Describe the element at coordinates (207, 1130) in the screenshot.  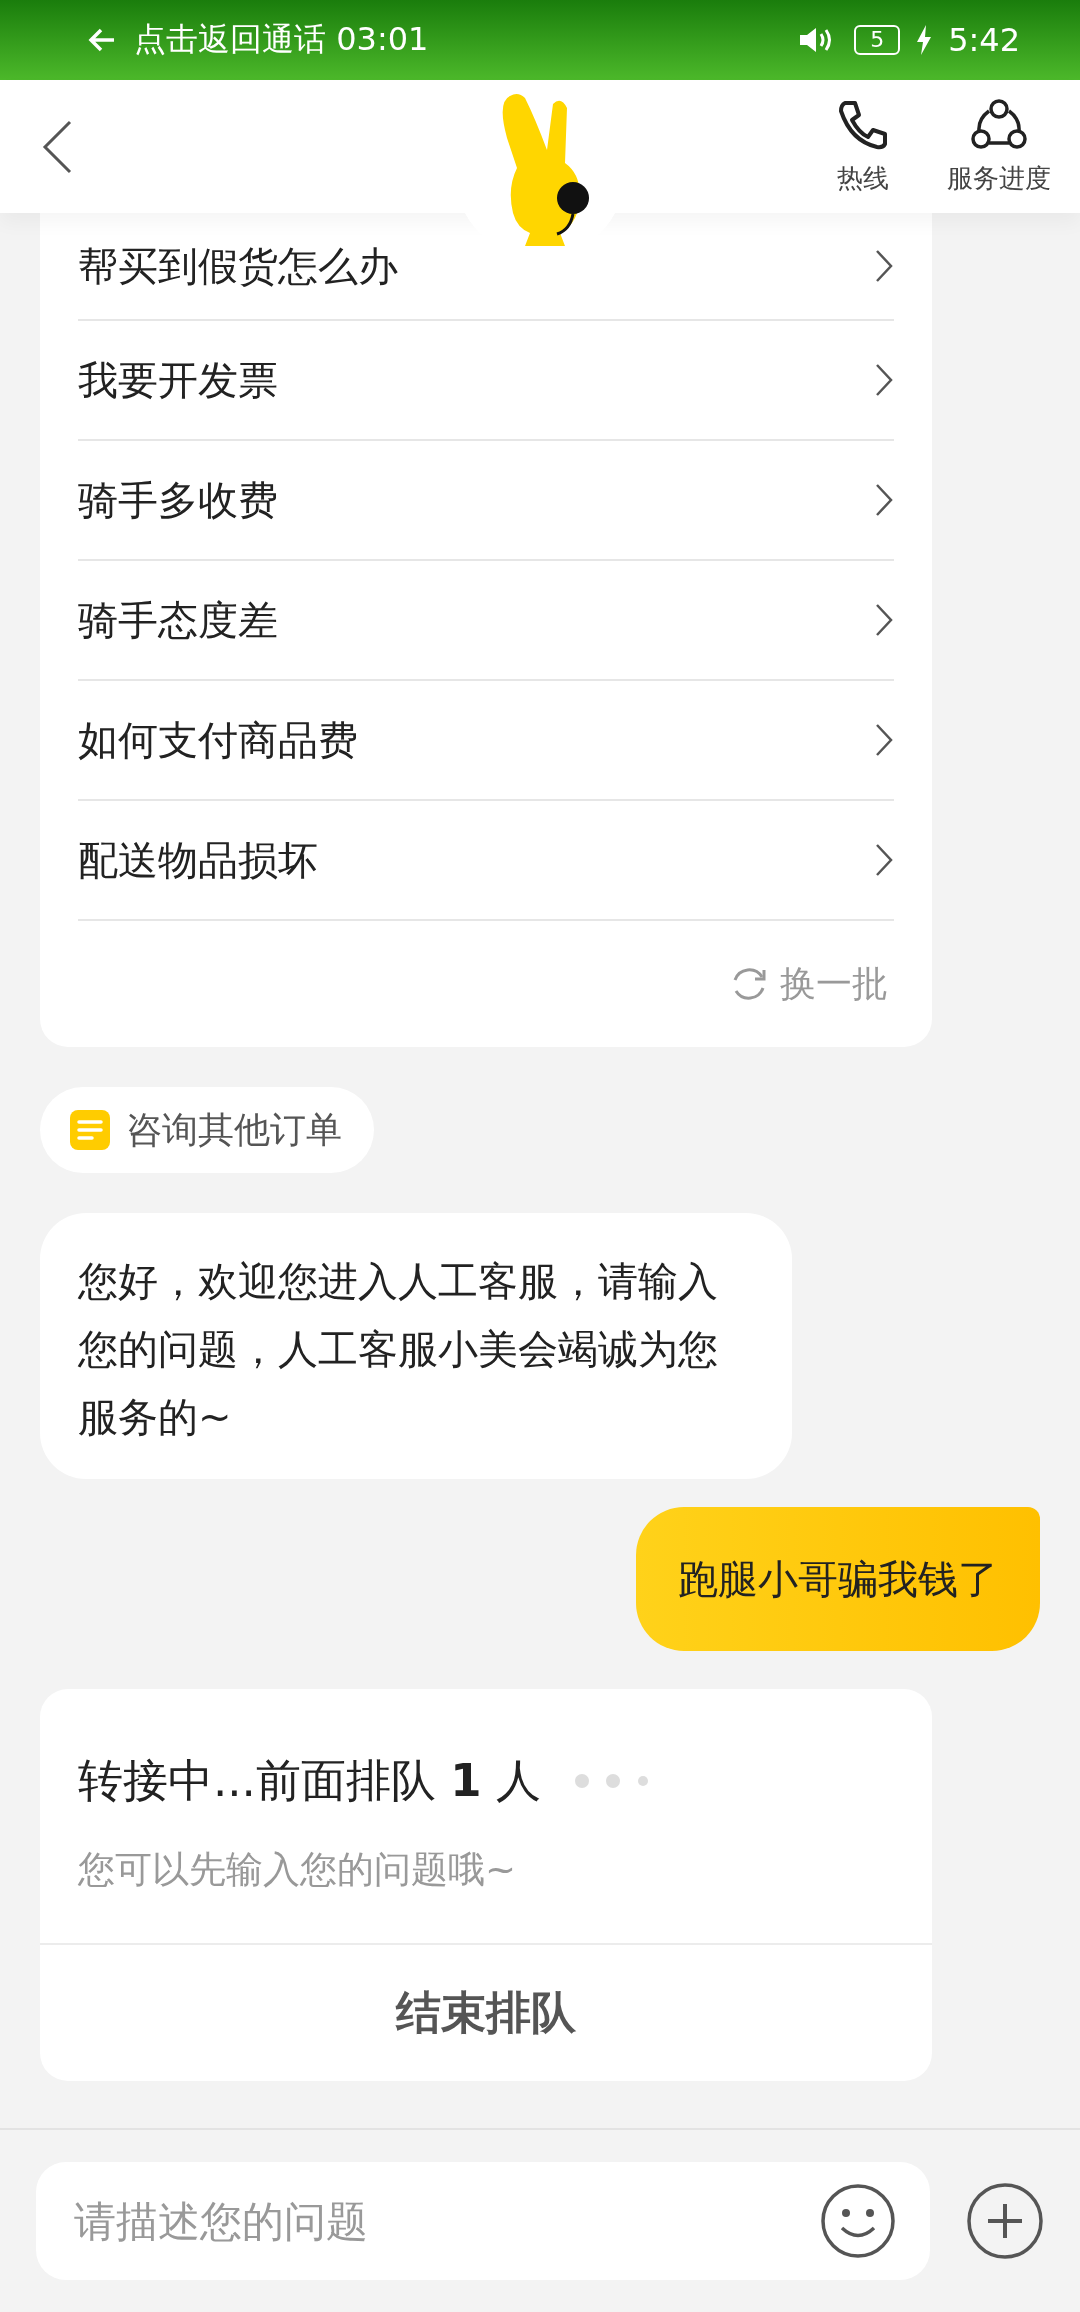
I see `other-order-button: 咨询其他订单` at that location.